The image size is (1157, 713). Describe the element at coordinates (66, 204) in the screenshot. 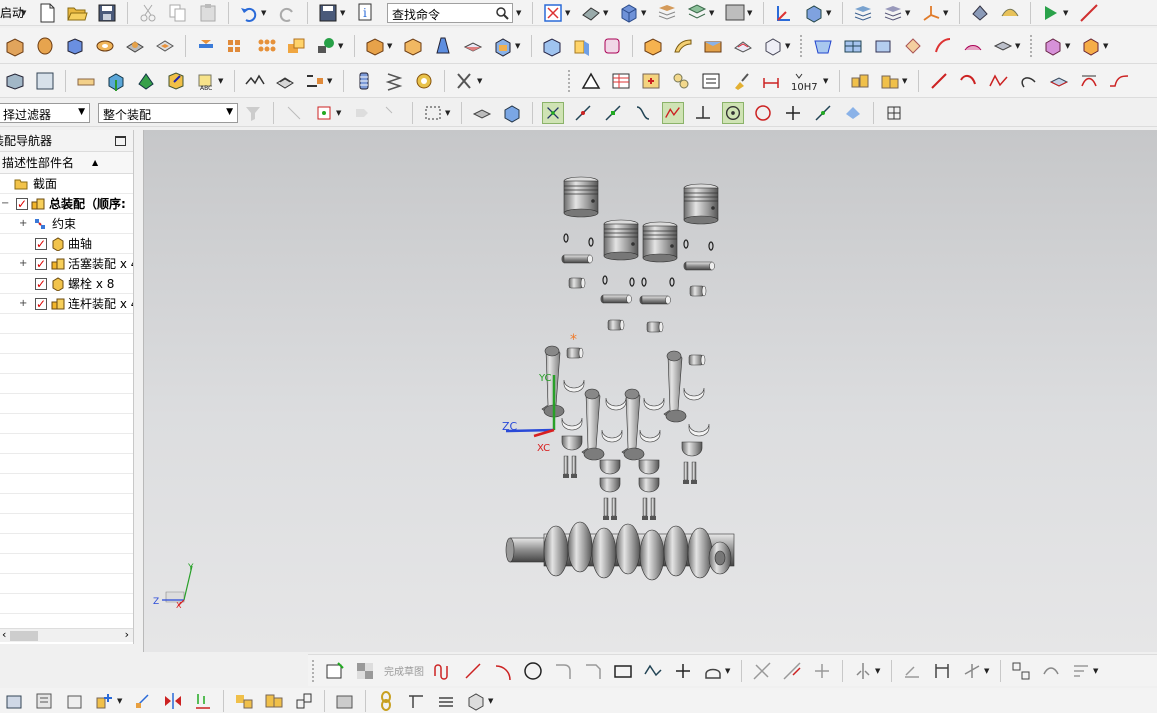

I see `tree-row-top-assembly: − 总装配（顺序:` at that location.